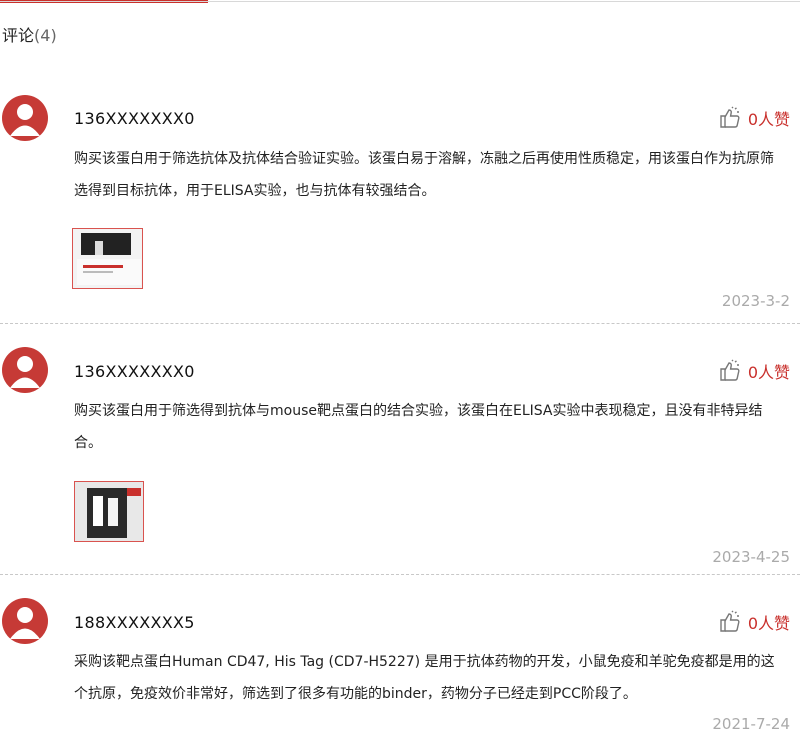 This screenshot has height=742, width=800. What do you see at coordinates (45, 35) in the screenshot?
I see `reviews-count: (4)` at bounding box center [45, 35].